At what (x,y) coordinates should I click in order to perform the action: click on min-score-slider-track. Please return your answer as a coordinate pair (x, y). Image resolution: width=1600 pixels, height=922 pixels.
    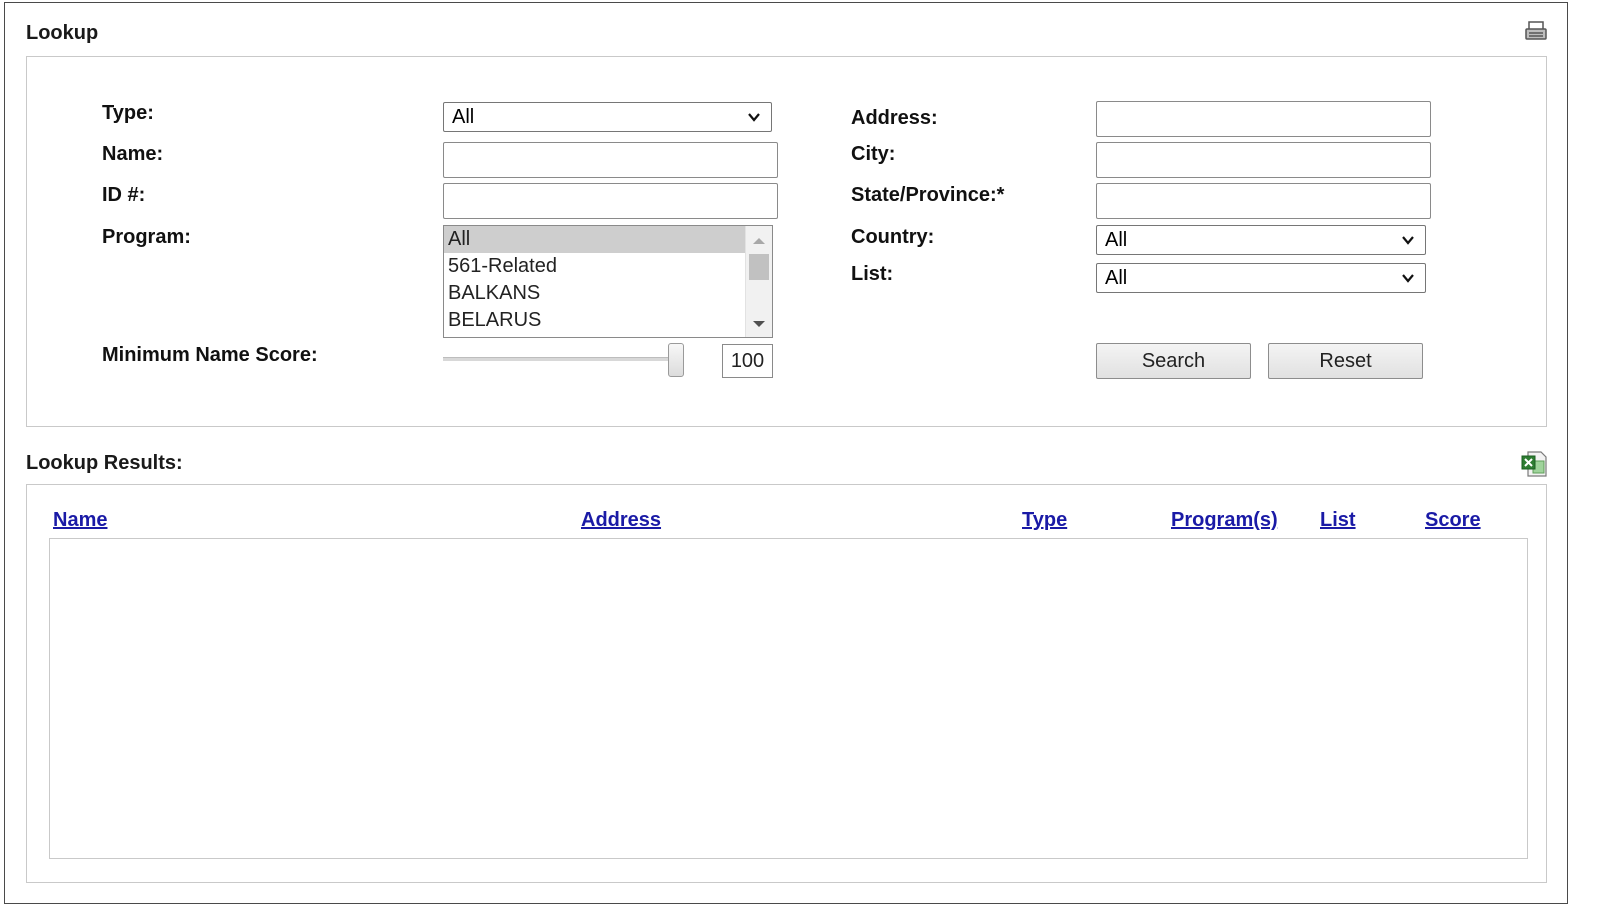
    Looking at the image, I should click on (562, 359).